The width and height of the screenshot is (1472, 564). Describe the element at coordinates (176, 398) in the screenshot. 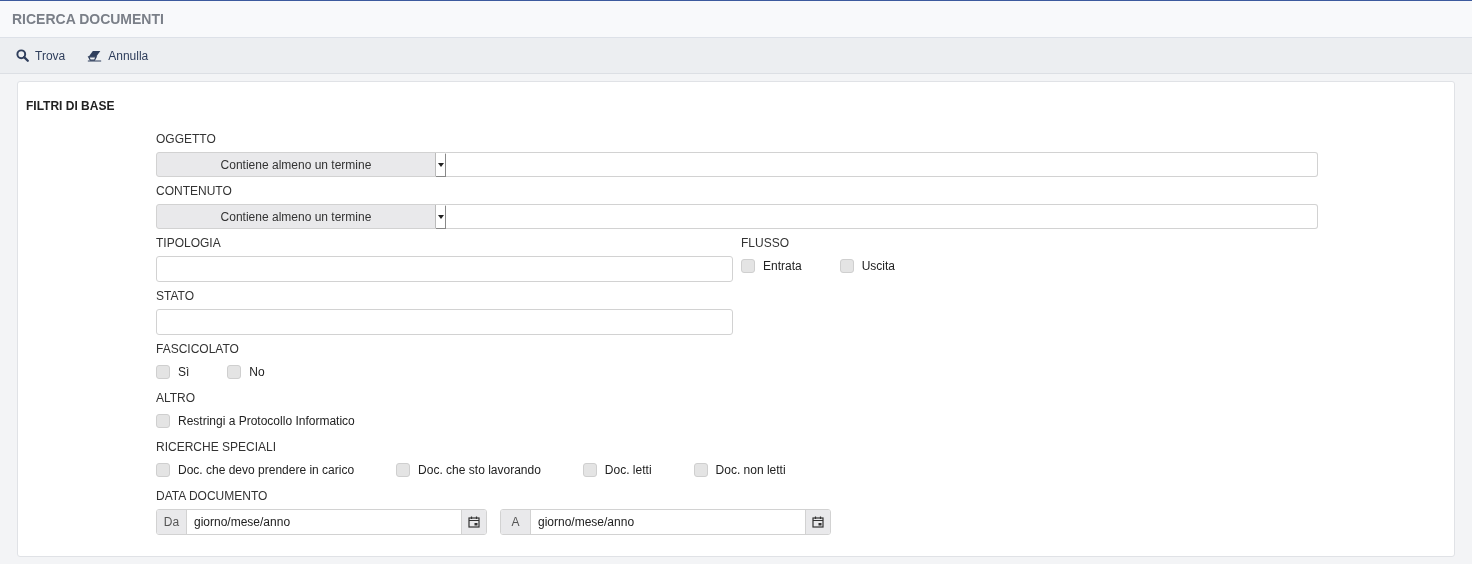

I see `field-label: ALTRO` at that location.